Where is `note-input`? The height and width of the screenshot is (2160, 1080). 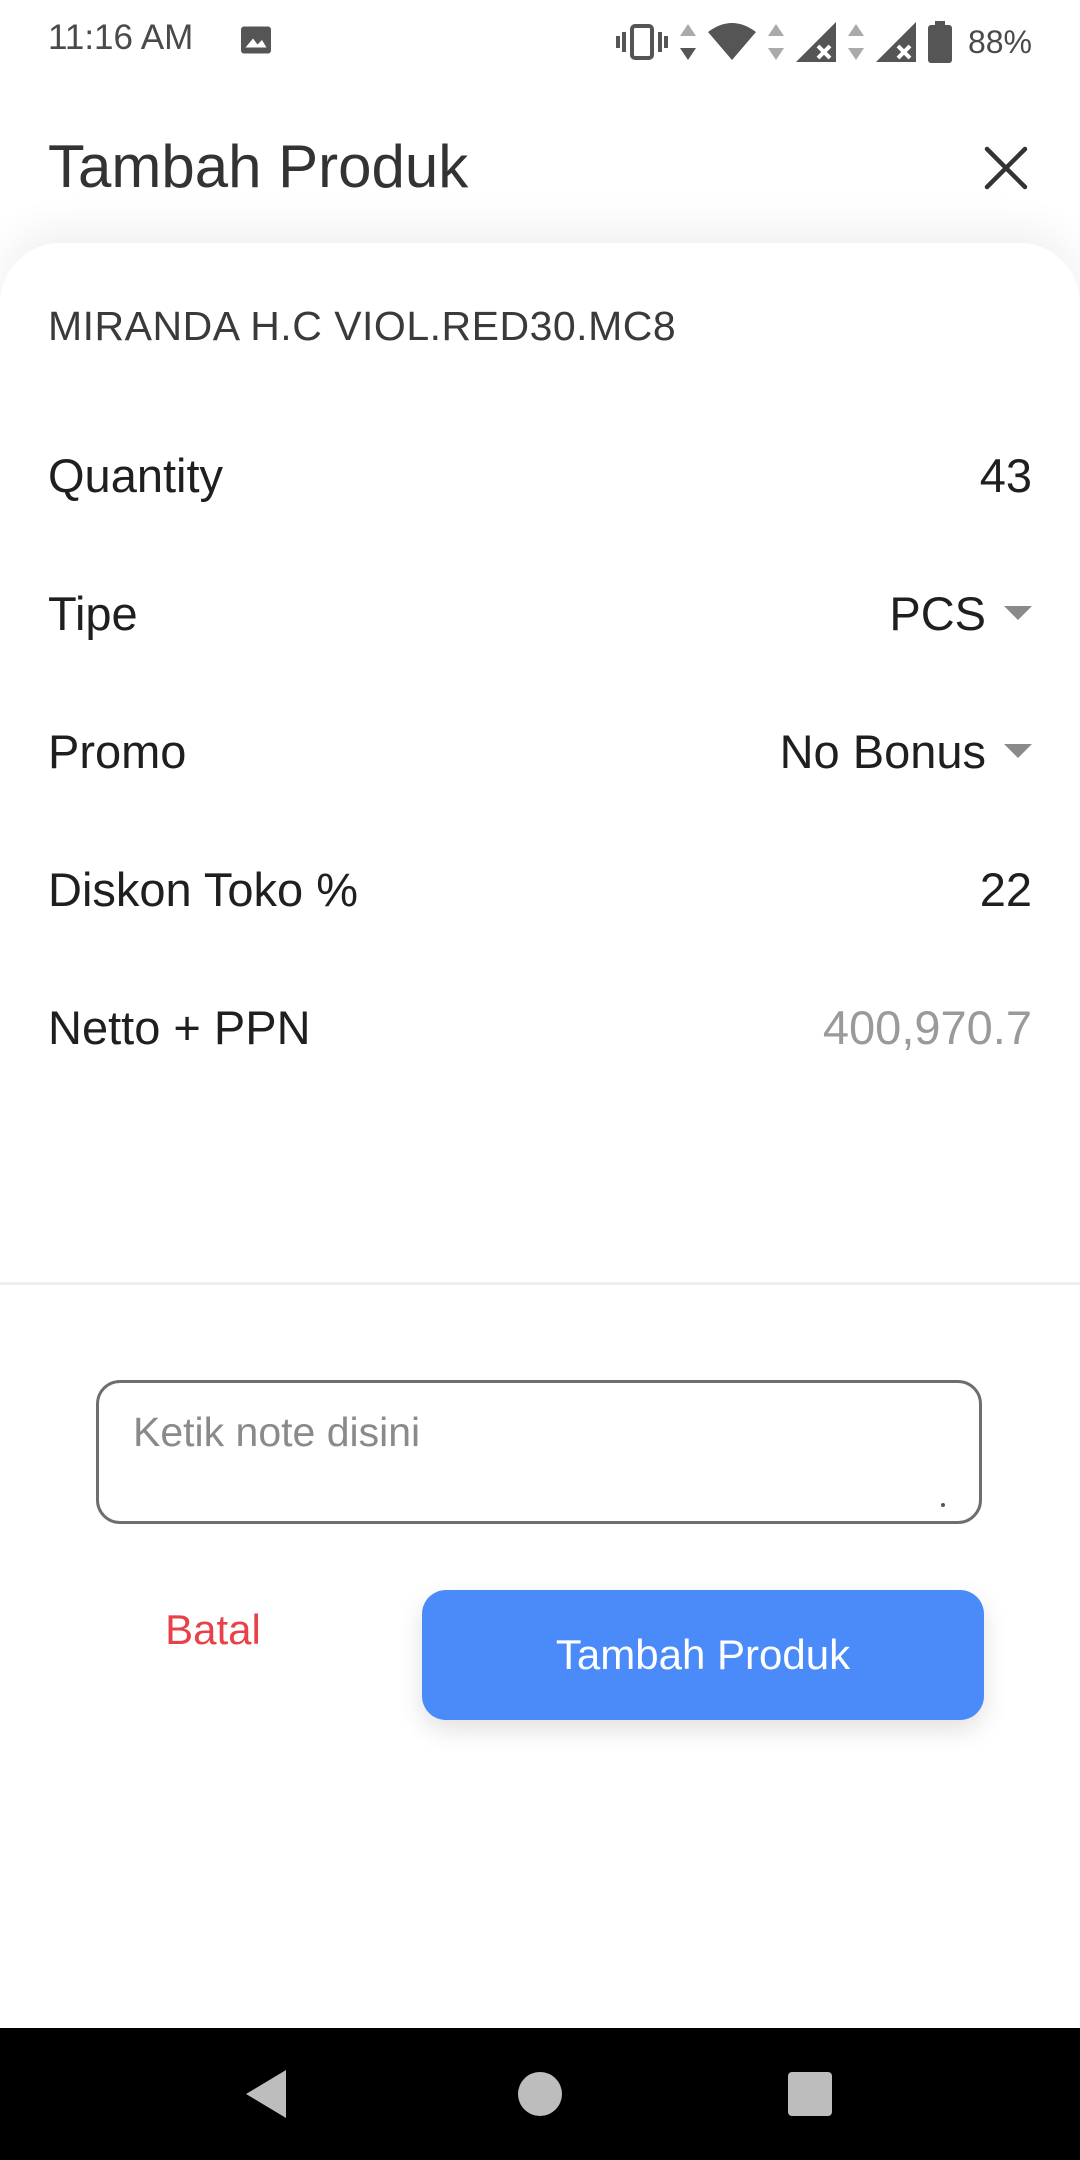 note-input is located at coordinates (539, 1452).